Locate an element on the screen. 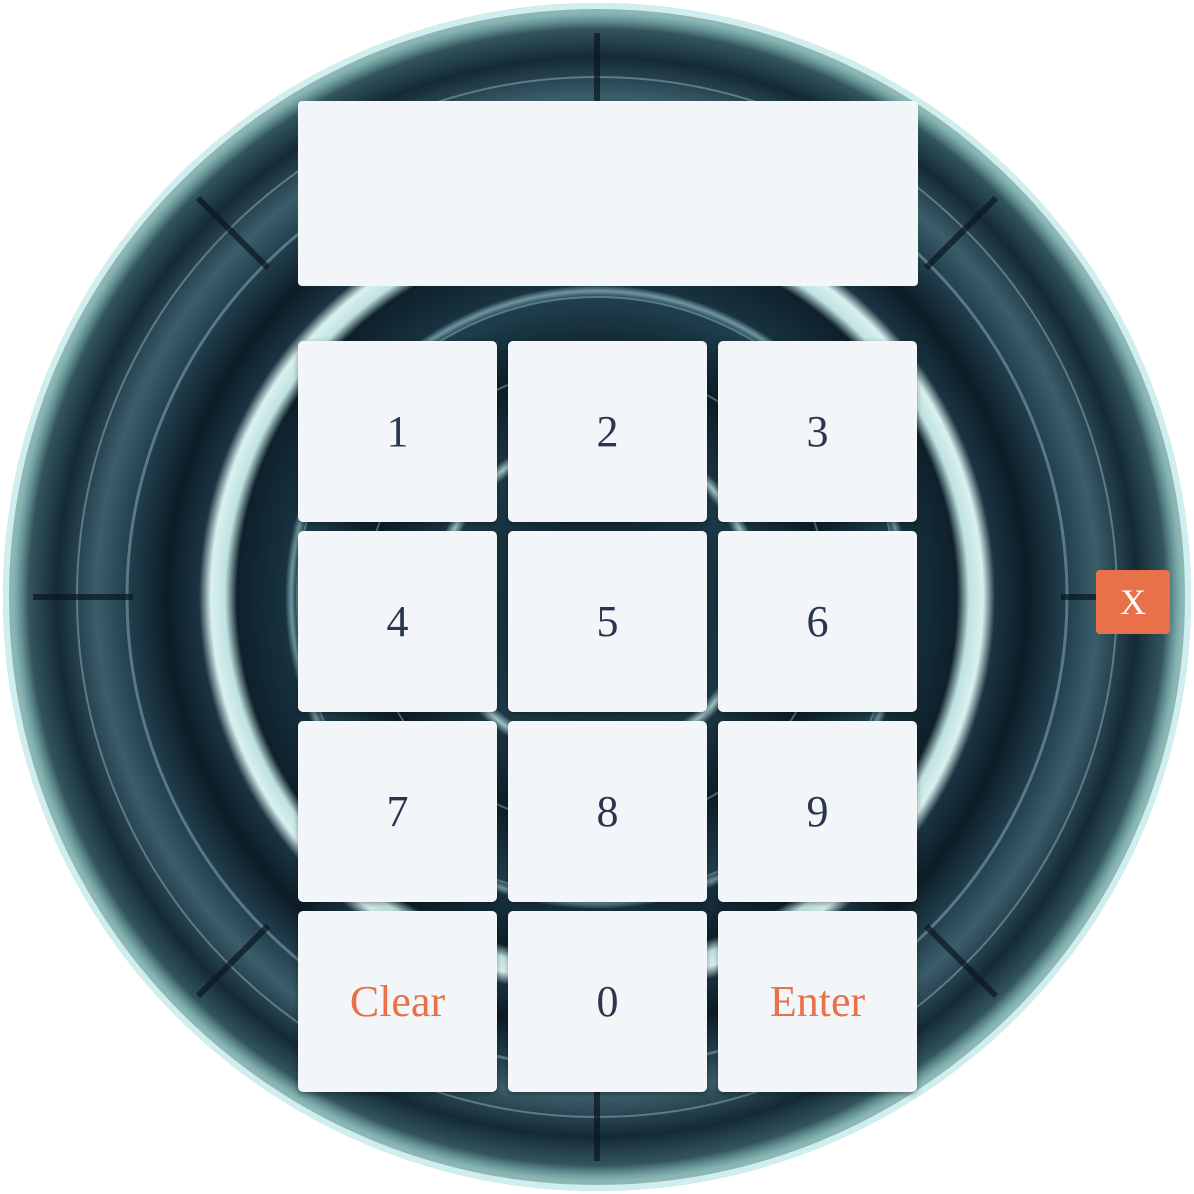 The height and width of the screenshot is (1194, 1194). key-8: 8 is located at coordinates (607, 811).